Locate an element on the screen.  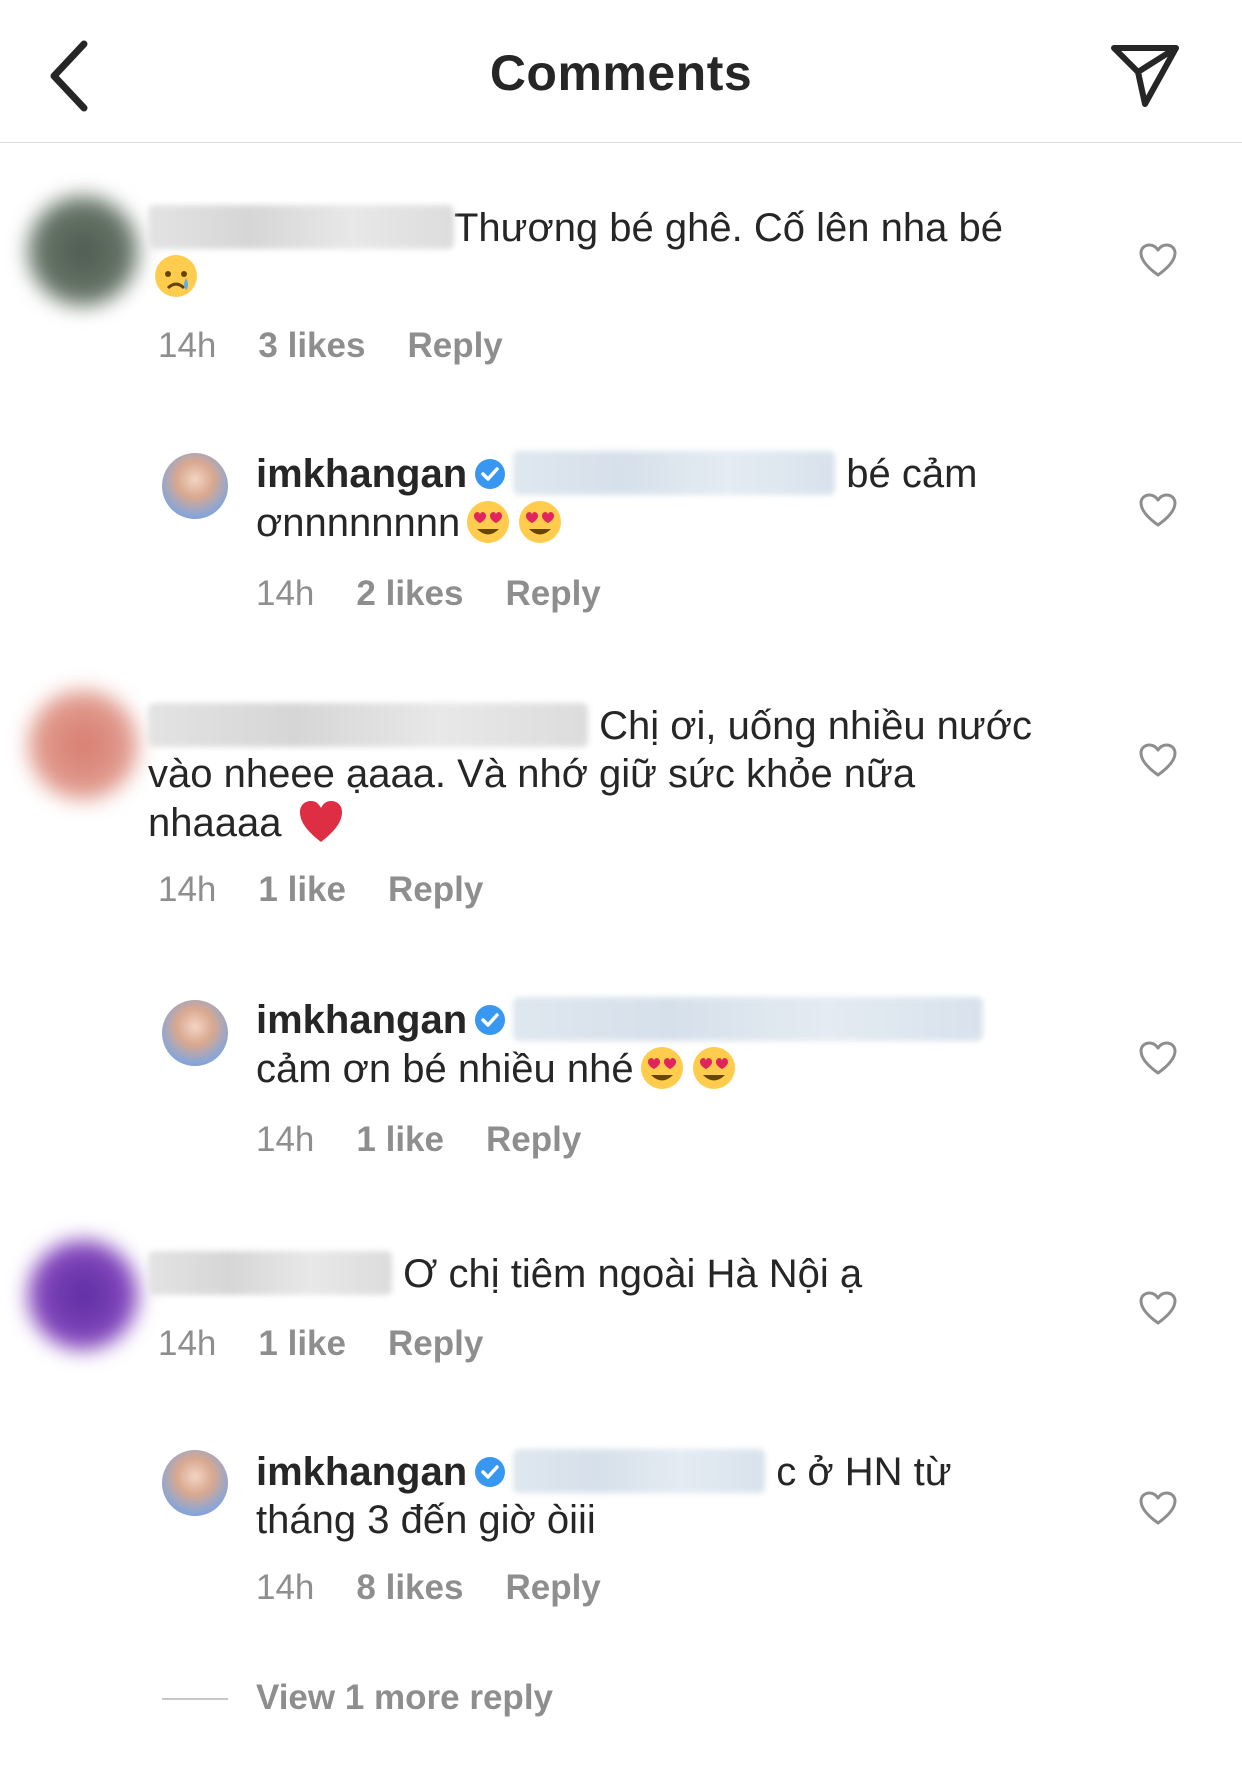
page-title: Comments is located at coordinates (621, 73).